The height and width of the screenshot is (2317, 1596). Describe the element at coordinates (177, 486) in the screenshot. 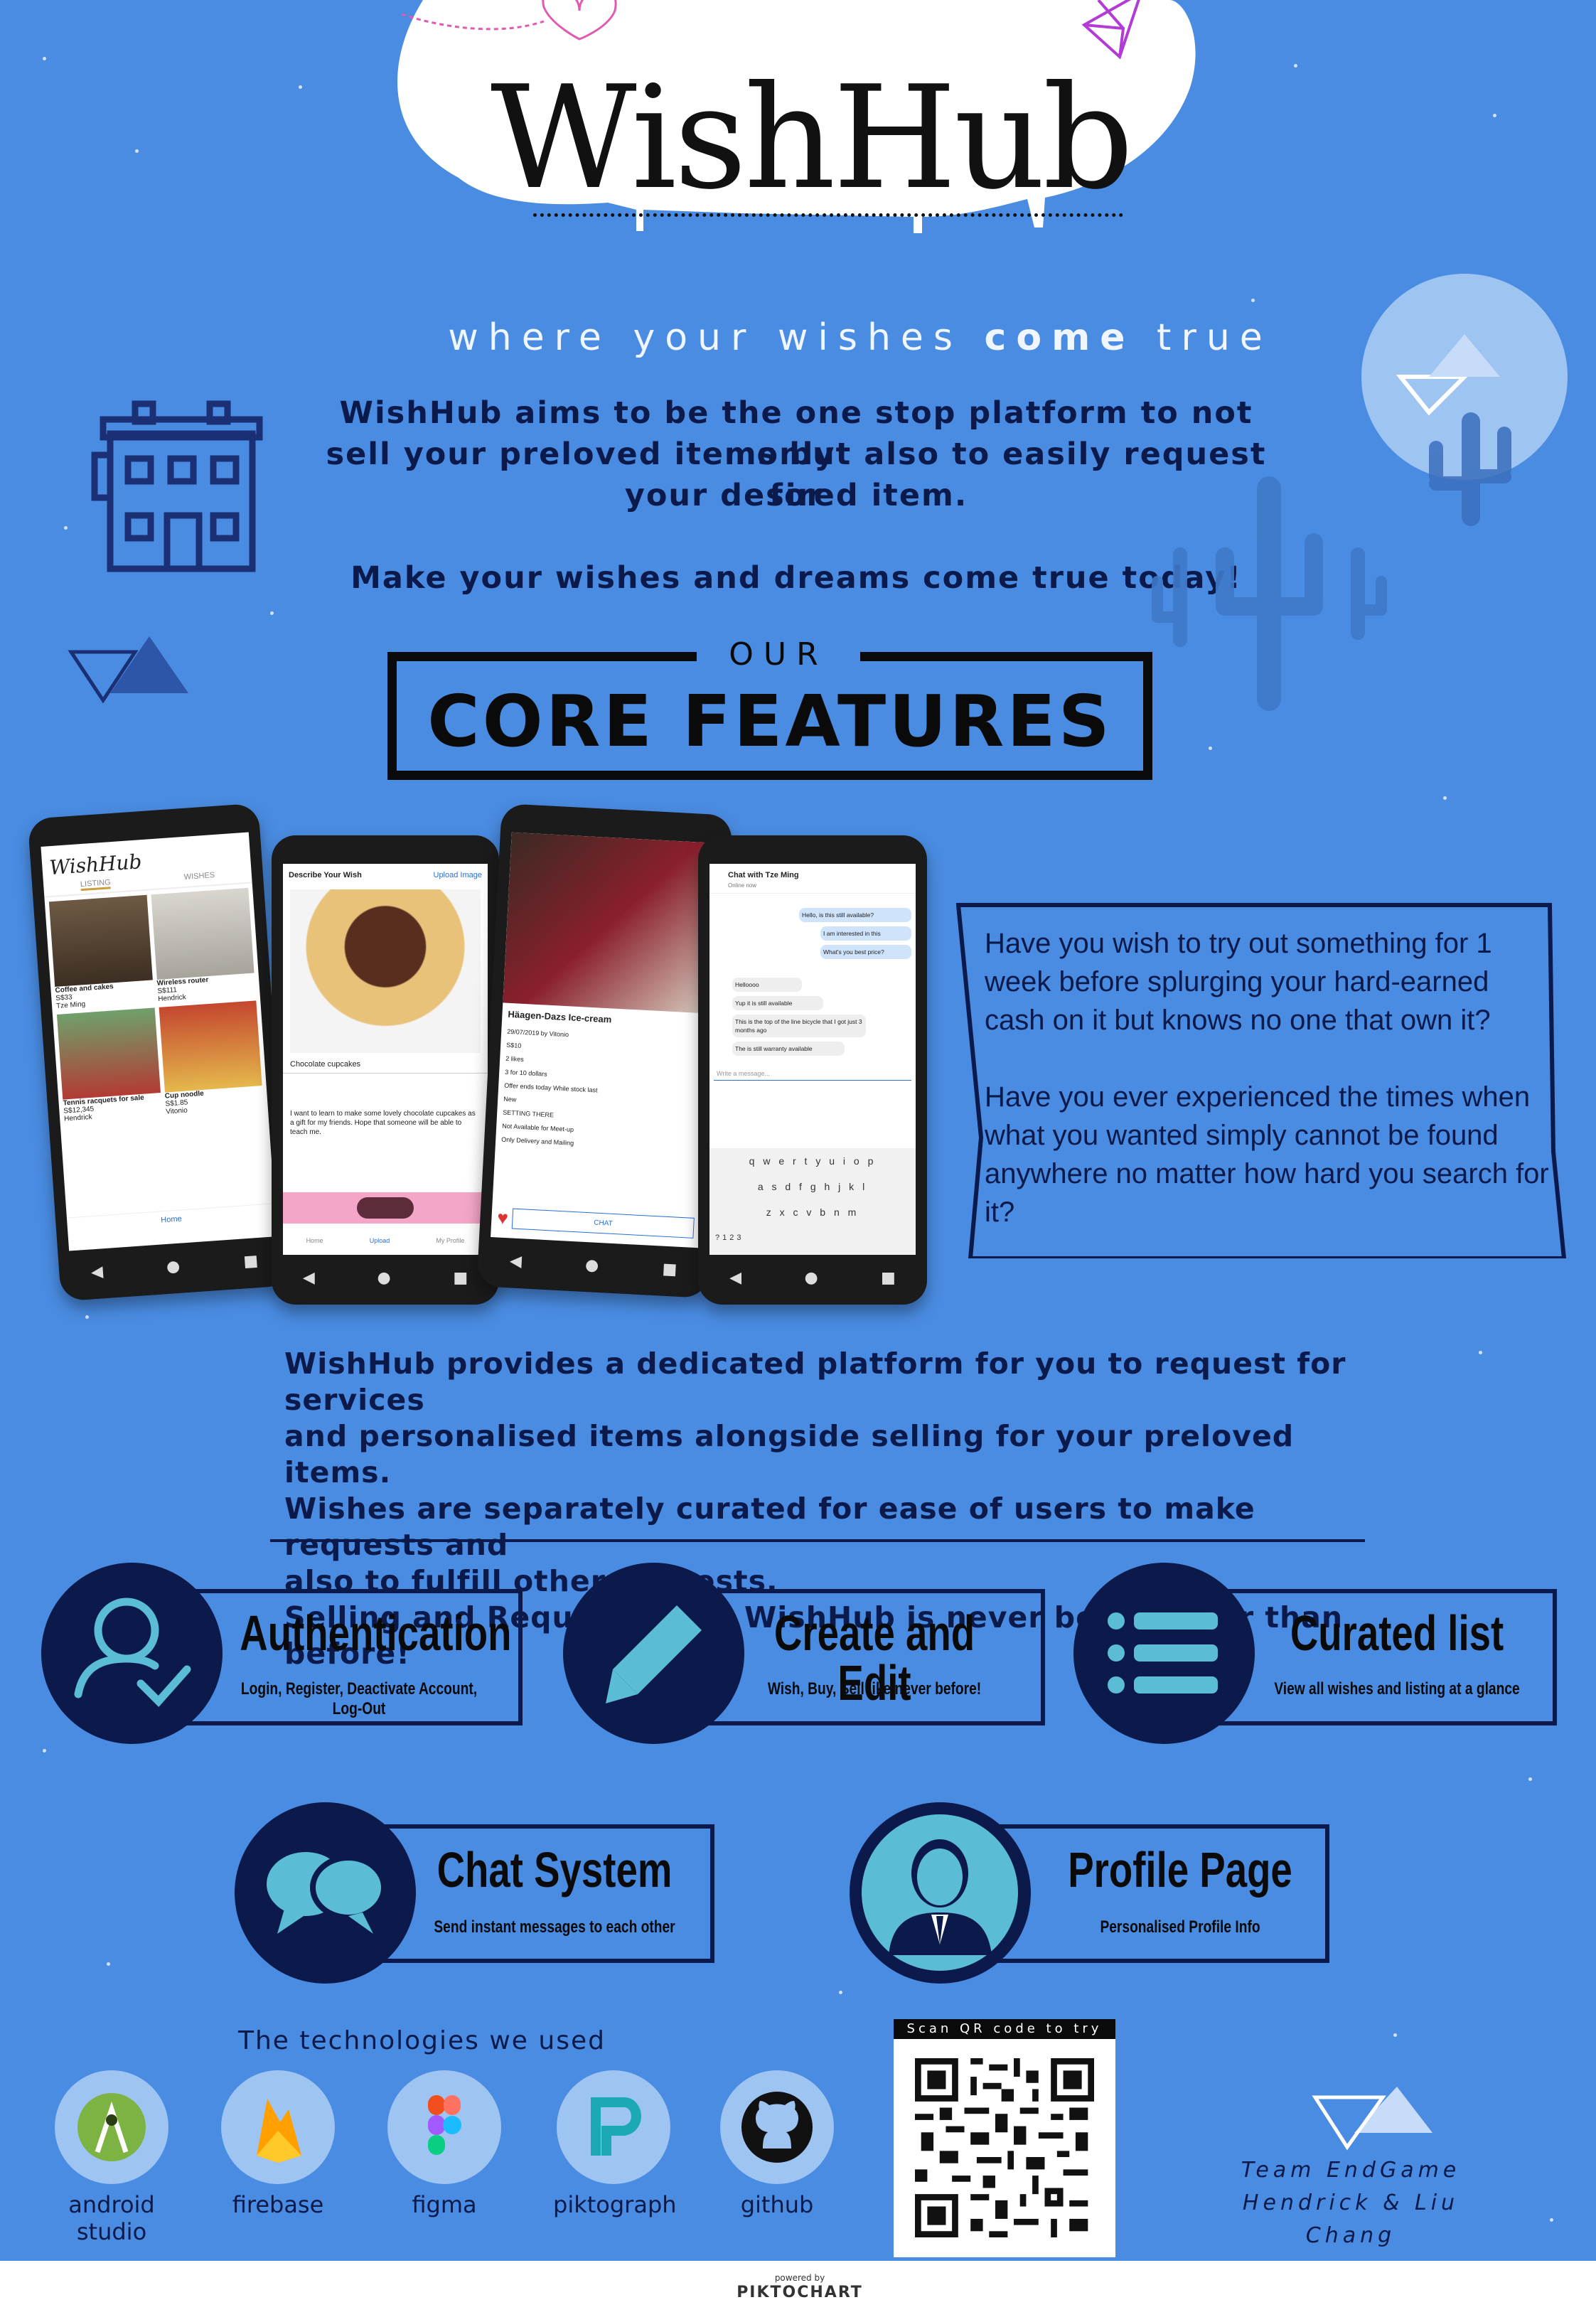

I see `building-icon` at that location.